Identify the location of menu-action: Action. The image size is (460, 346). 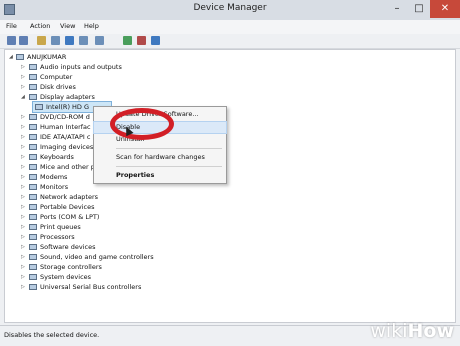
(40, 26).